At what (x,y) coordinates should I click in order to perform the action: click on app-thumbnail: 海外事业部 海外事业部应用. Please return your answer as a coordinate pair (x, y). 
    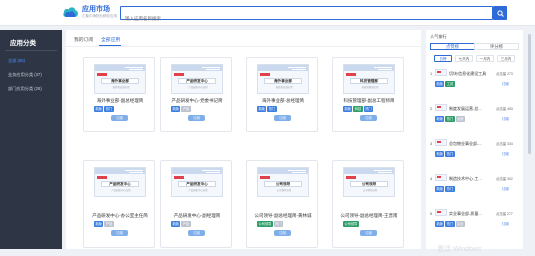
    Looking at the image, I should click on (120, 79).